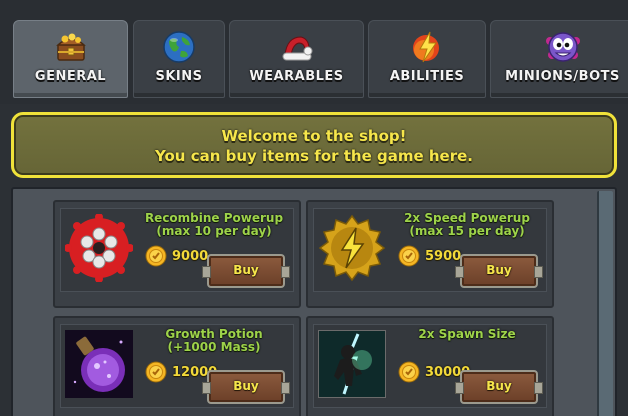  Describe the element at coordinates (214, 340) in the screenshot. I see `item-name: Growth Potion (+1000 Mass)` at that location.